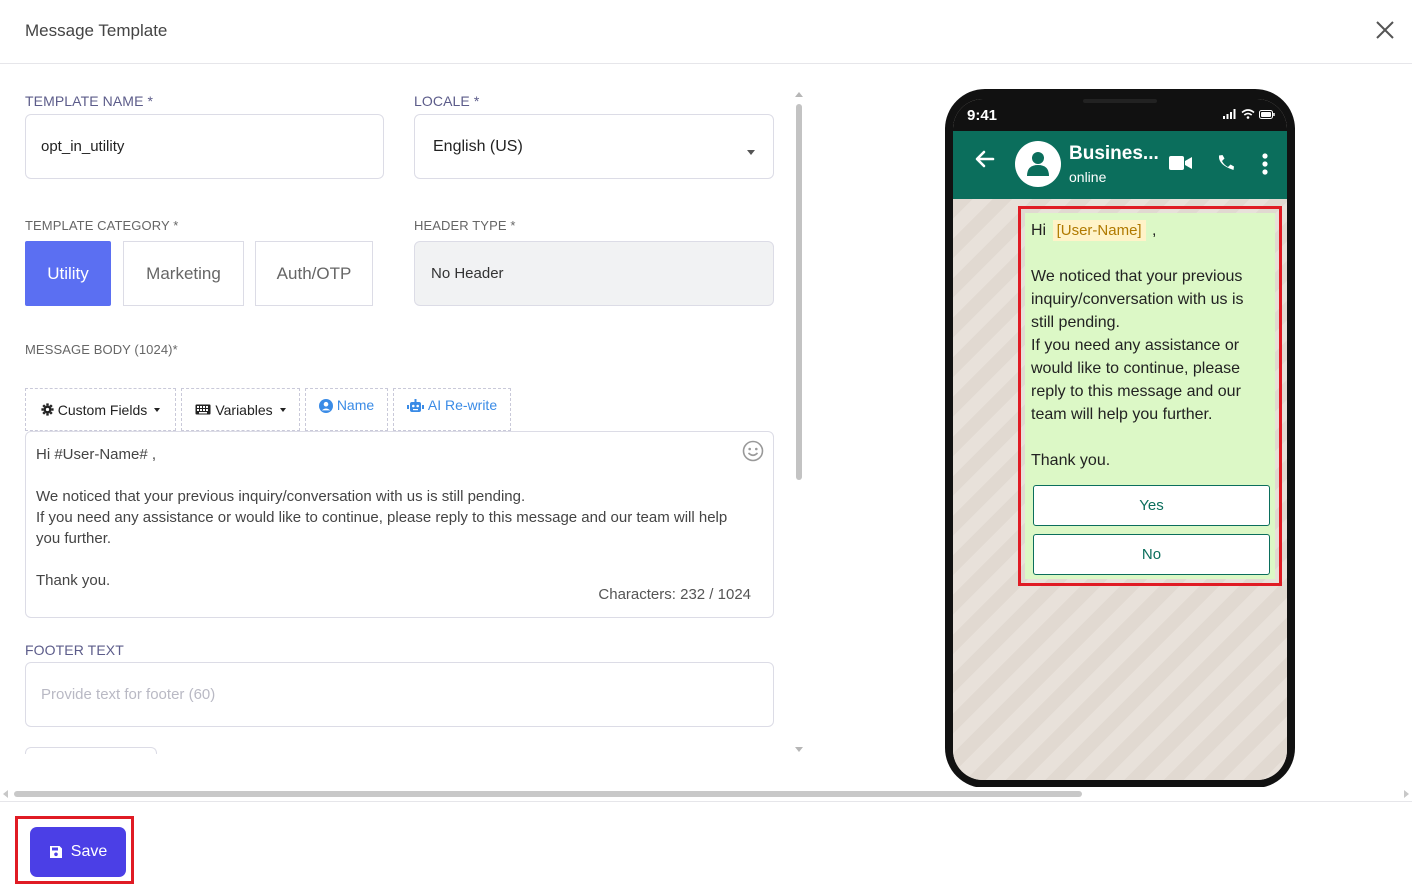 Image resolution: width=1412 pixels, height=887 pixels. I want to click on ai-rewrite-button: AI Re-write, so click(452, 409).